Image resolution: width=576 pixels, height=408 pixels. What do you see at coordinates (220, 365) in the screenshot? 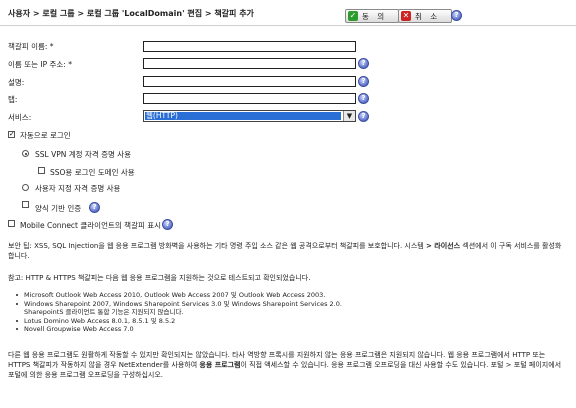
I see `footer-note-bold: 응용 프로그램` at bounding box center [220, 365].